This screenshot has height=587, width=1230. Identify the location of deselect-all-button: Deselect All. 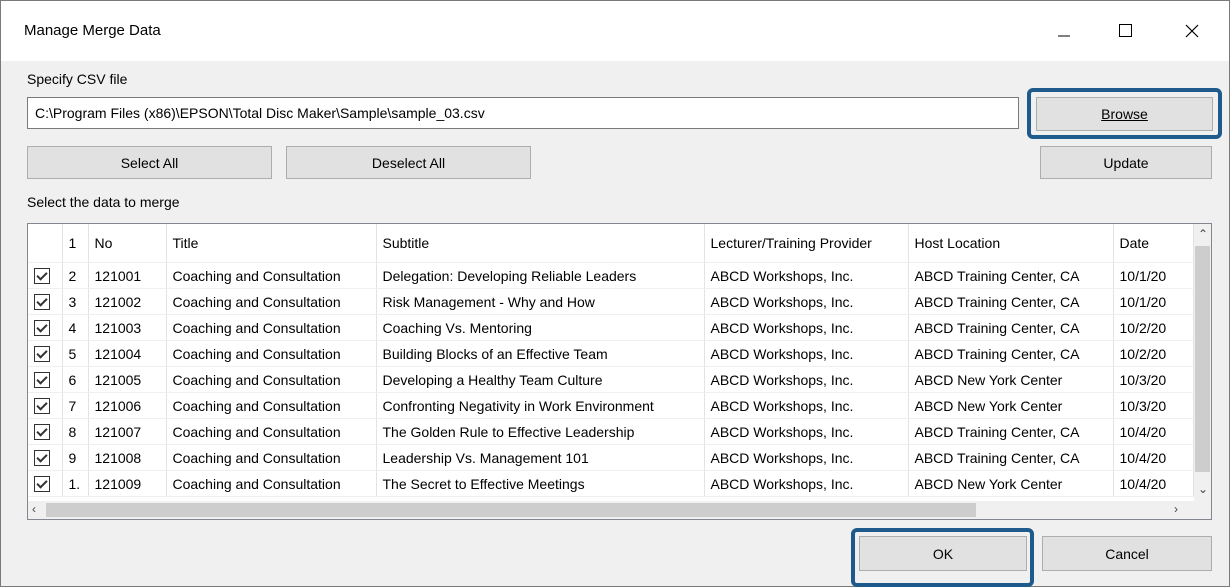
(408, 162).